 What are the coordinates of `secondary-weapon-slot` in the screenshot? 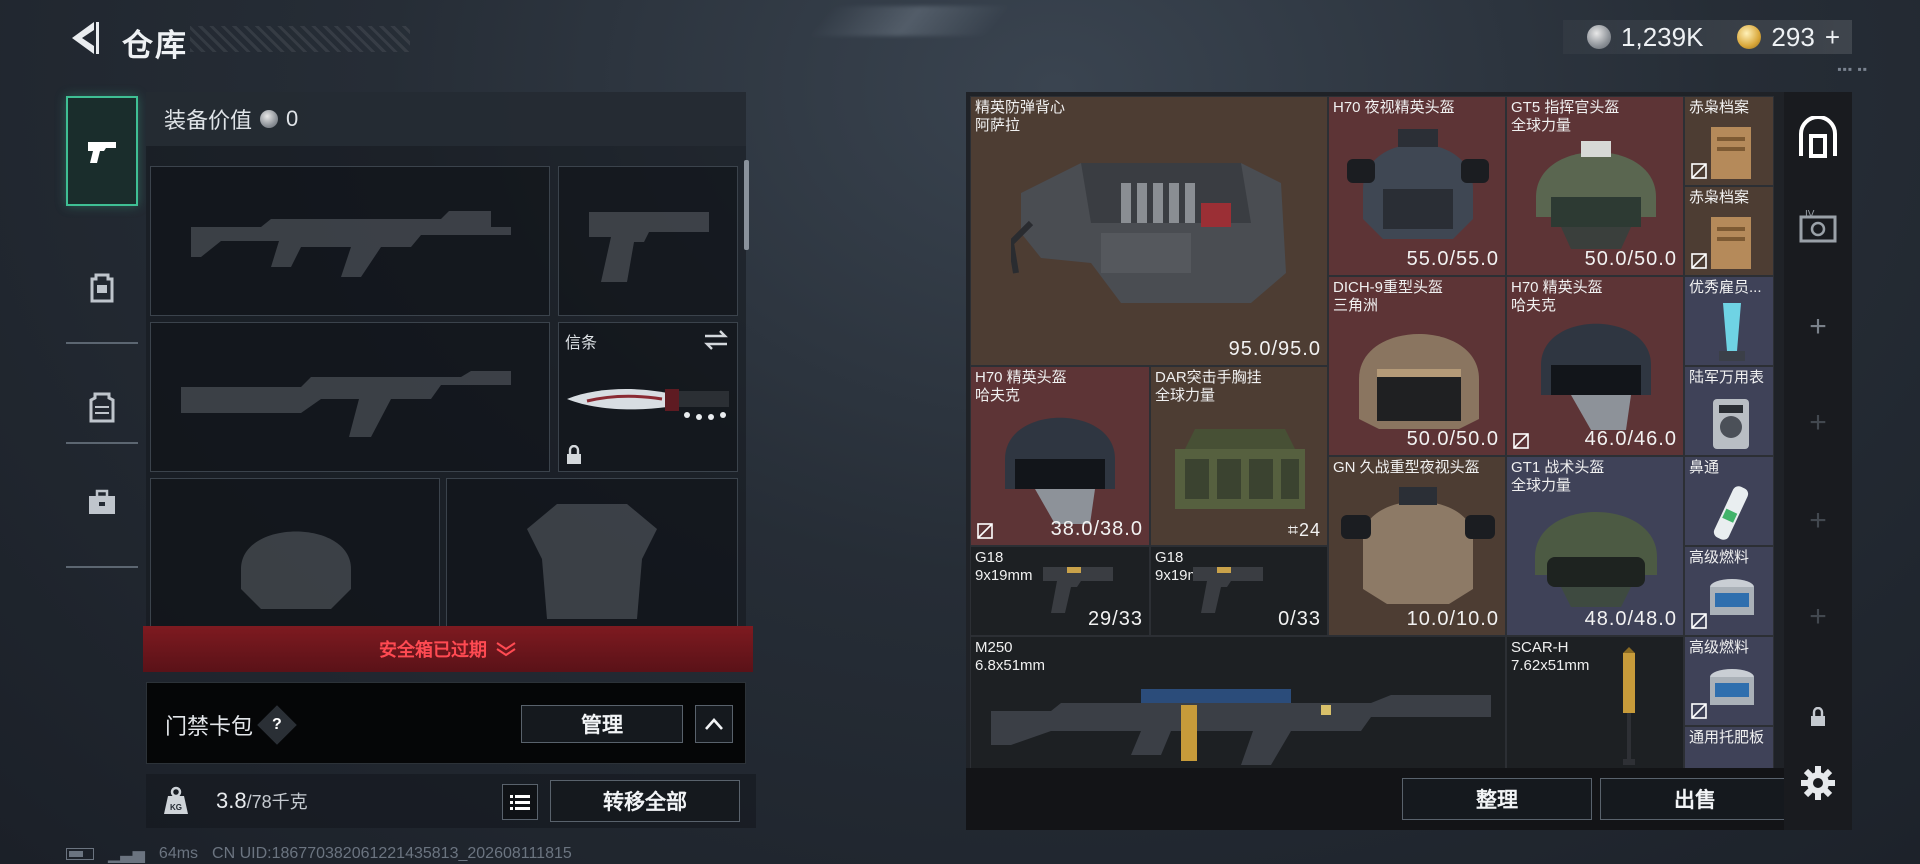 It's located at (350, 397).